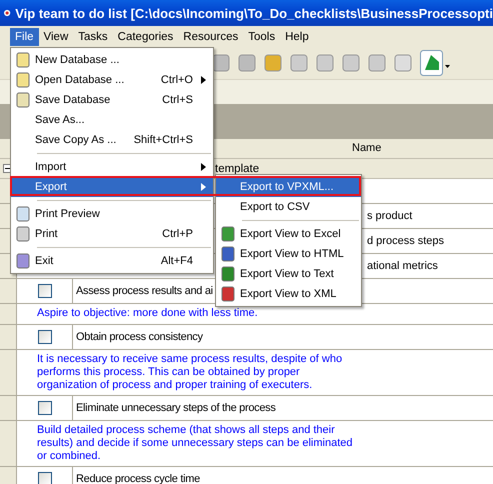 This screenshot has width=493, height=484. What do you see at coordinates (147, 313) in the screenshot?
I see `task-note: Aspire to objective: more done with less time.` at bounding box center [147, 313].